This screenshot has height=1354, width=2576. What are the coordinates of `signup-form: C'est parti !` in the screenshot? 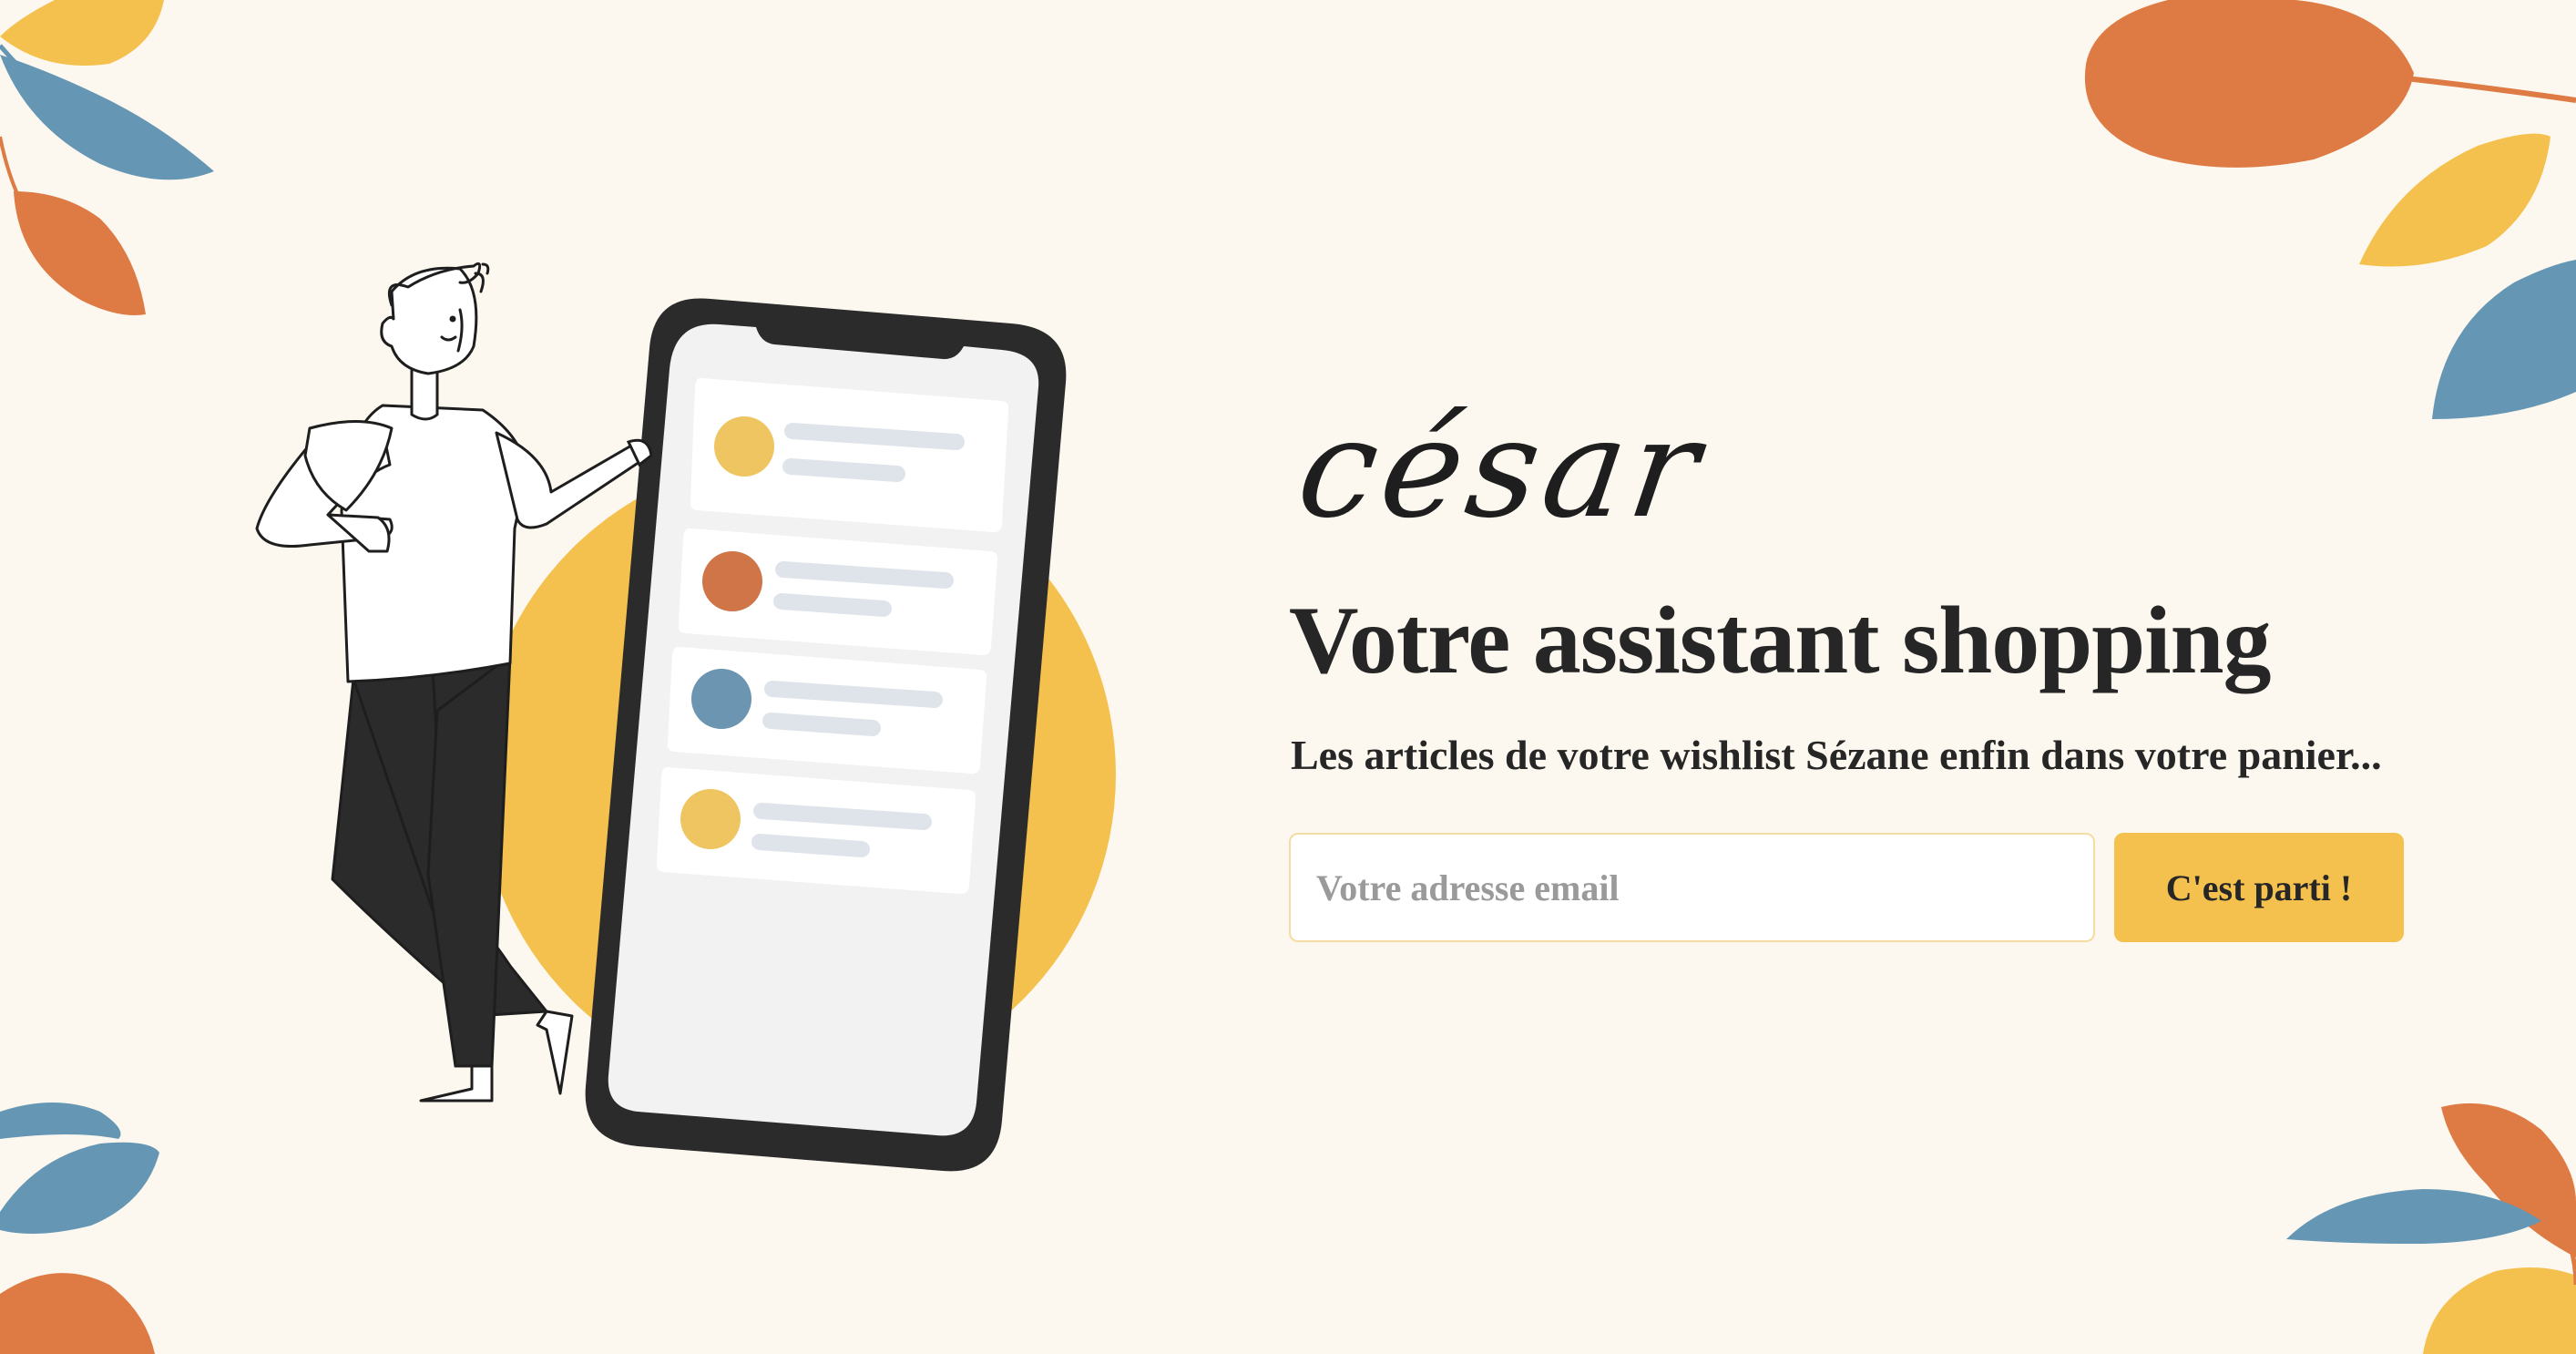 It's located at (1881, 887).